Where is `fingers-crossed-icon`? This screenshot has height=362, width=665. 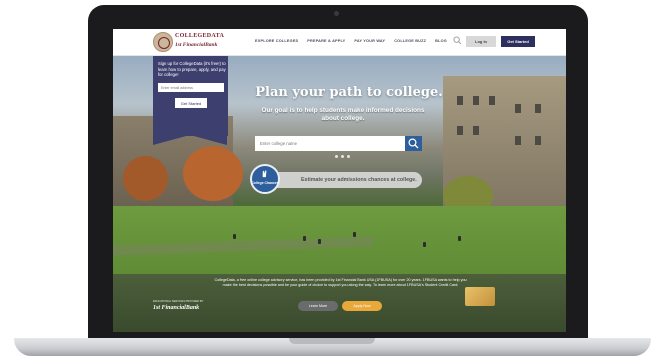 fingers-crossed-icon is located at coordinates (264, 174).